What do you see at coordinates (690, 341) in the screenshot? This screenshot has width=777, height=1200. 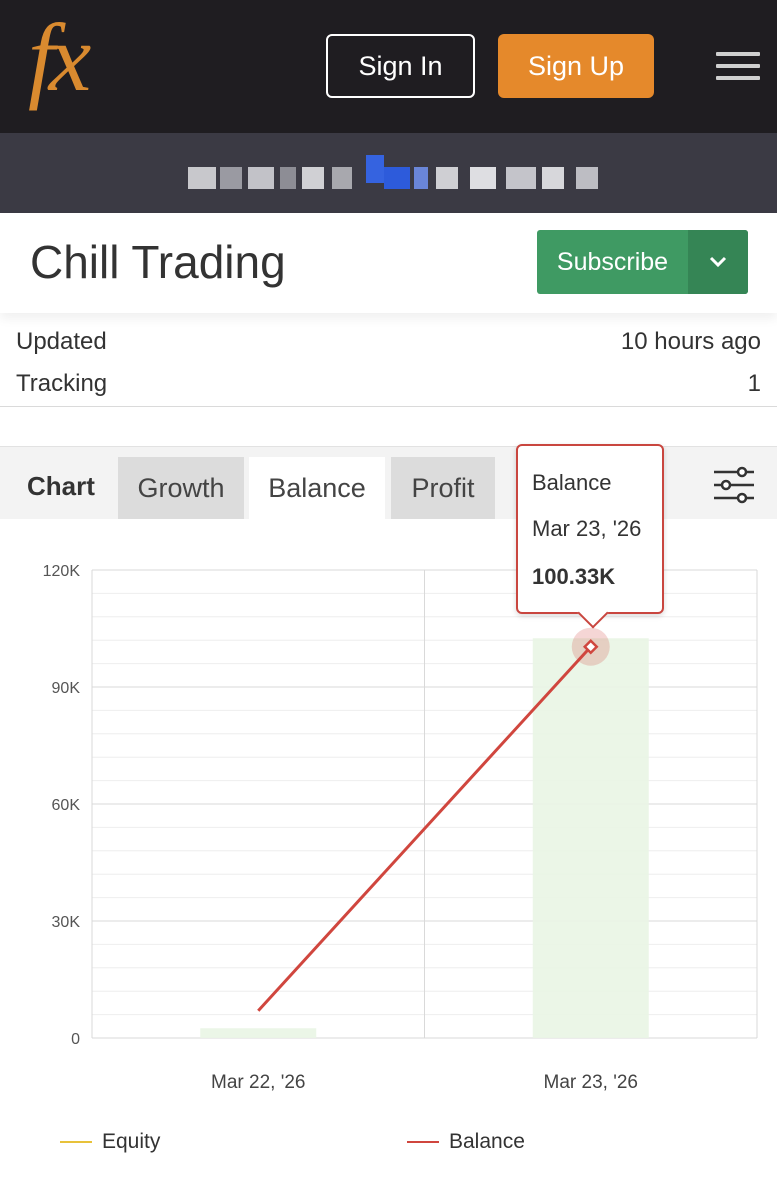 I see `info-value: 10 hours ago` at bounding box center [690, 341].